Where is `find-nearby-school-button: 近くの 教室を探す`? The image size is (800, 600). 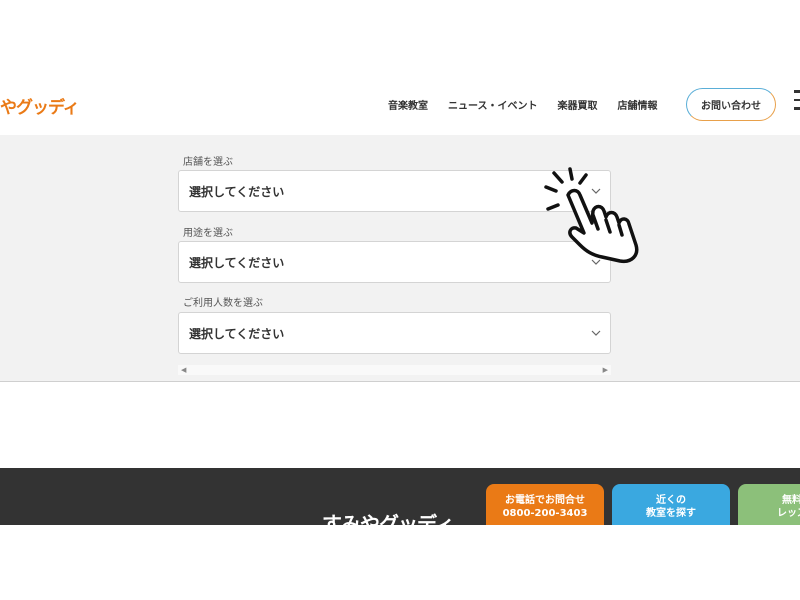
find-nearby-school-button: 近くの 教室を探す is located at coordinates (671, 504).